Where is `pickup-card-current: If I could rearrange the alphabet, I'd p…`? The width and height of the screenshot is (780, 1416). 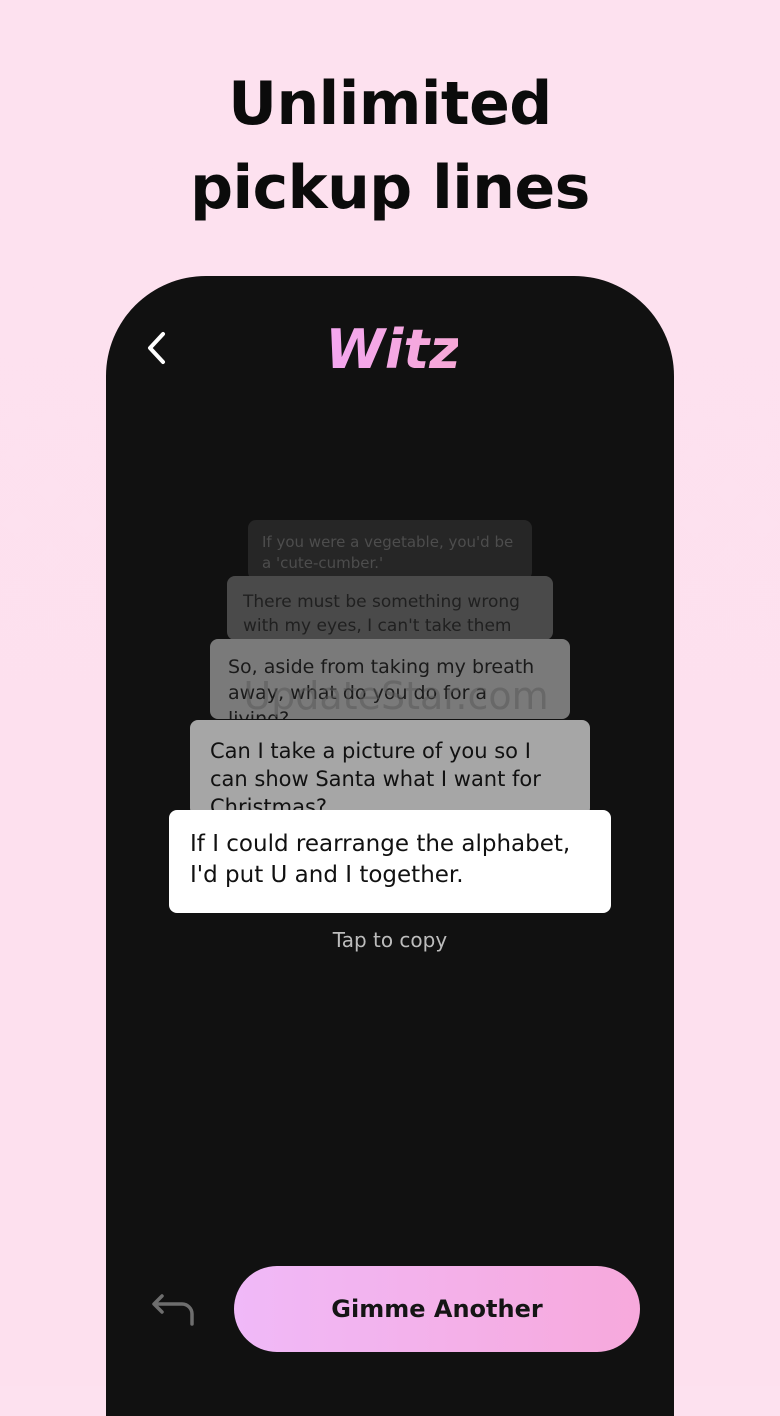
pickup-card-current: If I could rearrange the alphabet, I'd p… is located at coordinates (390, 861).